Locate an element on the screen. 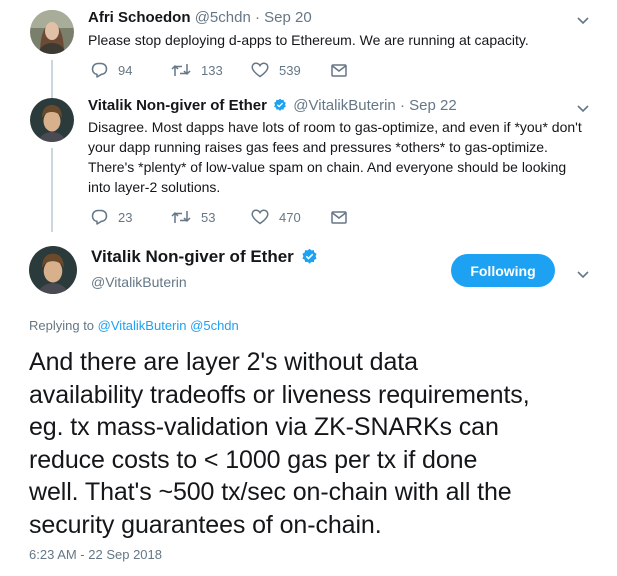  retweet-count: 133 is located at coordinates (212, 70).